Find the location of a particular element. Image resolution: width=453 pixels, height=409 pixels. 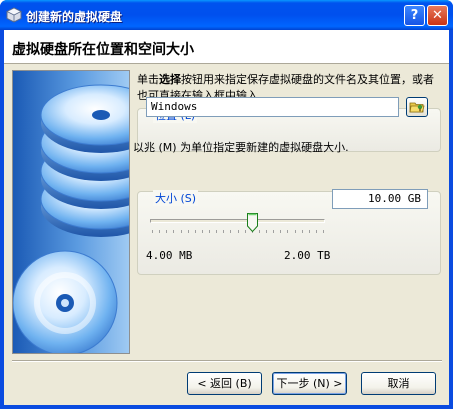

slider-min-label: 4.00 MB is located at coordinates (169, 255).